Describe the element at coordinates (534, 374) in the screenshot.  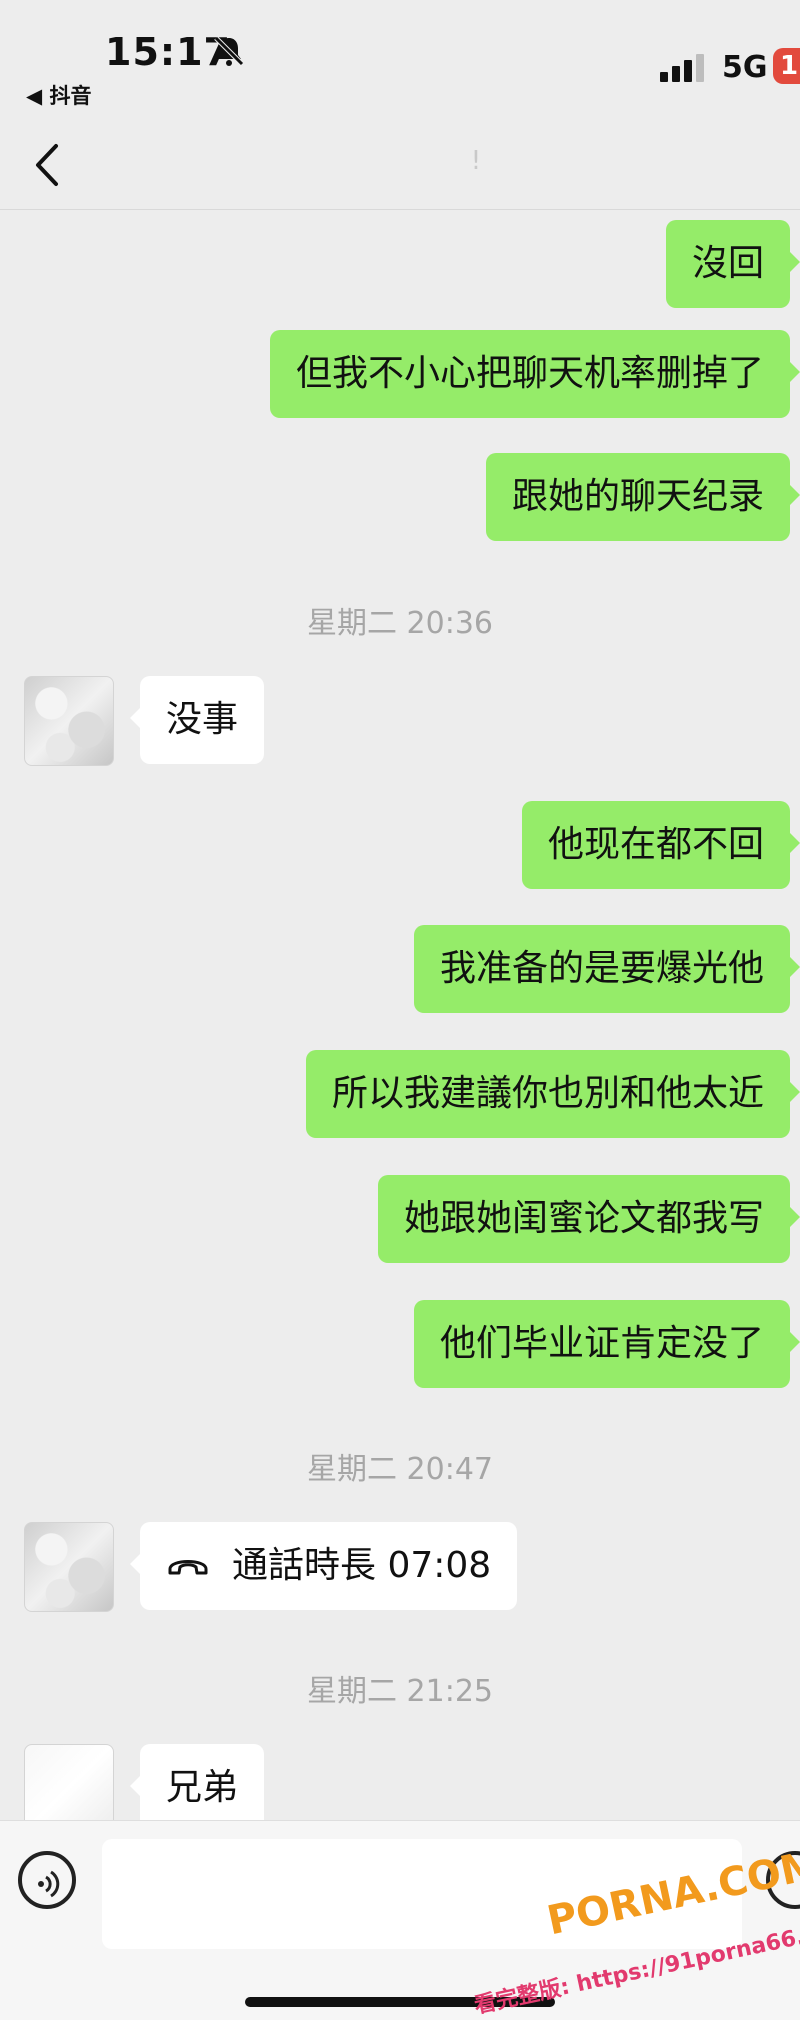
I see `outgoing-message: 但我不小心把聊天机率删掉了` at that location.